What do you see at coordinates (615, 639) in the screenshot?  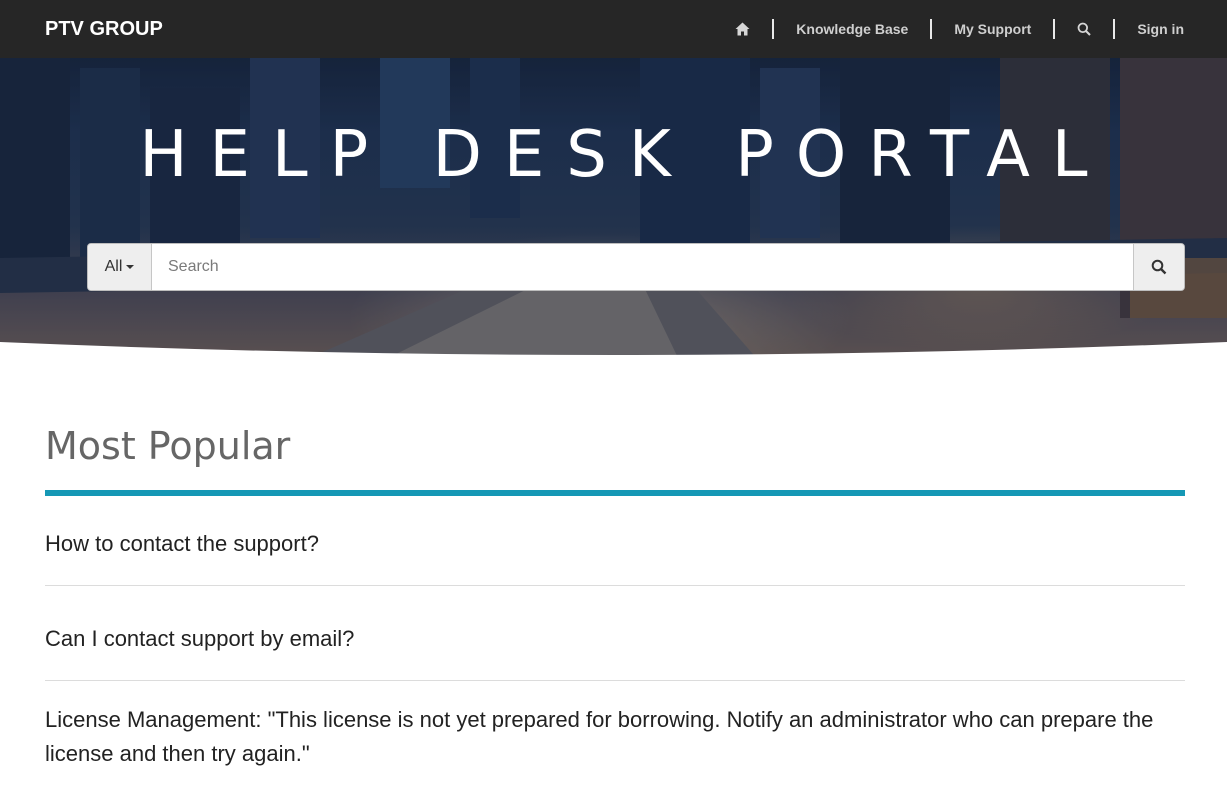 I see `popular-item-link: Can I contact support by email?` at bounding box center [615, 639].